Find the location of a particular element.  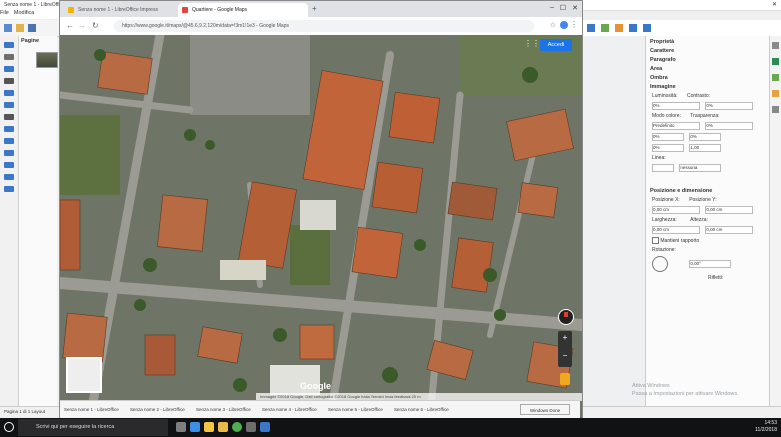

chrome-icon is located at coordinates (237, 427).